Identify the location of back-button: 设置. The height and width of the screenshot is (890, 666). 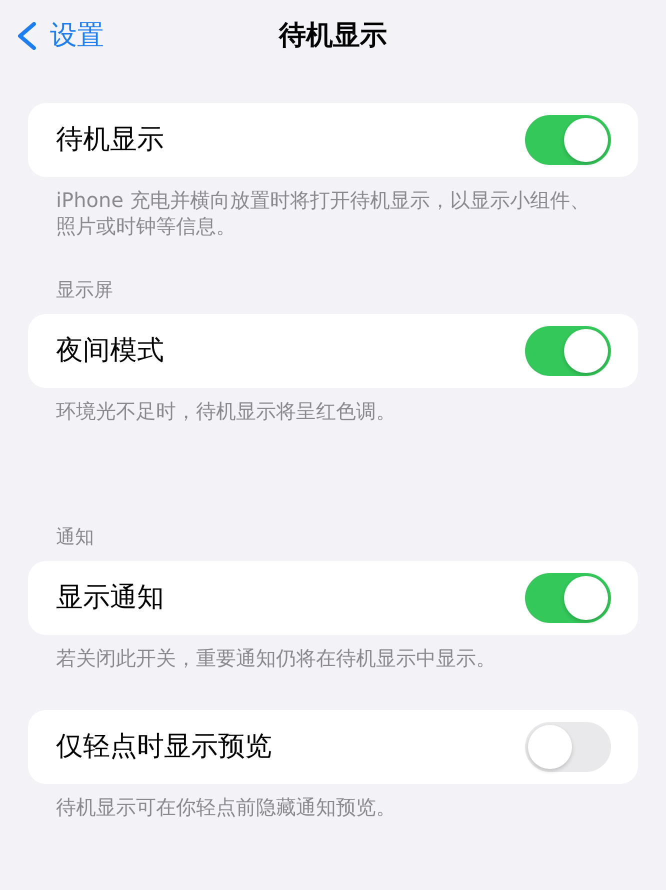
(60, 36).